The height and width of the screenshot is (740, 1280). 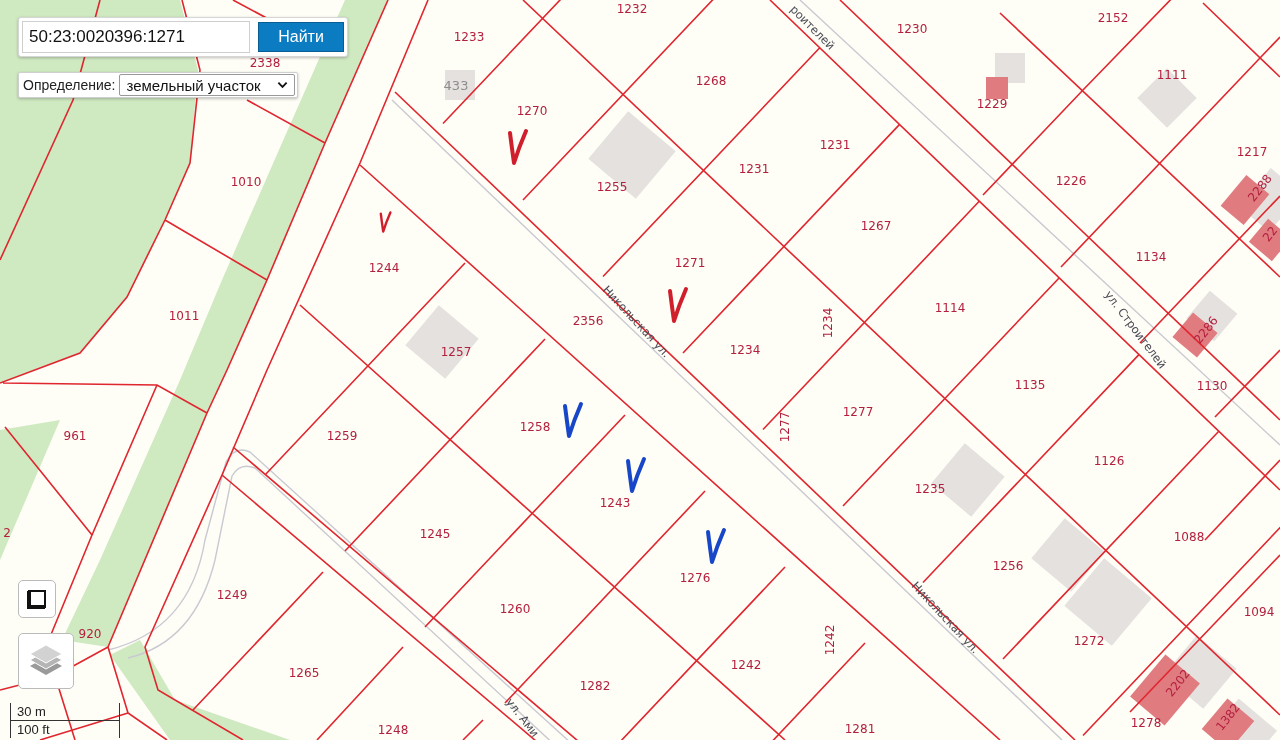 What do you see at coordinates (1146, 723) in the screenshot?
I see `parcel-number: 1278` at bounding box center [1146, 723].